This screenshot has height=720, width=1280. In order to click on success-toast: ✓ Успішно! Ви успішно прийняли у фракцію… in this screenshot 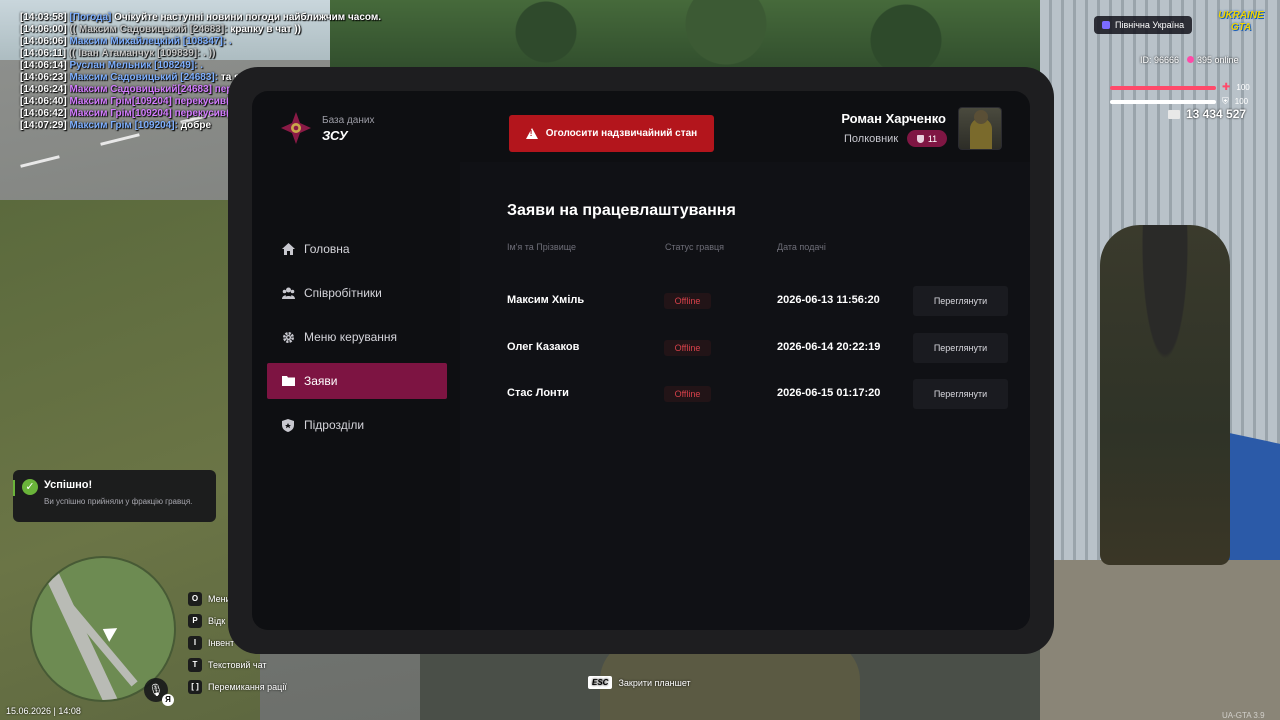, I will do `click(114, 496)`.